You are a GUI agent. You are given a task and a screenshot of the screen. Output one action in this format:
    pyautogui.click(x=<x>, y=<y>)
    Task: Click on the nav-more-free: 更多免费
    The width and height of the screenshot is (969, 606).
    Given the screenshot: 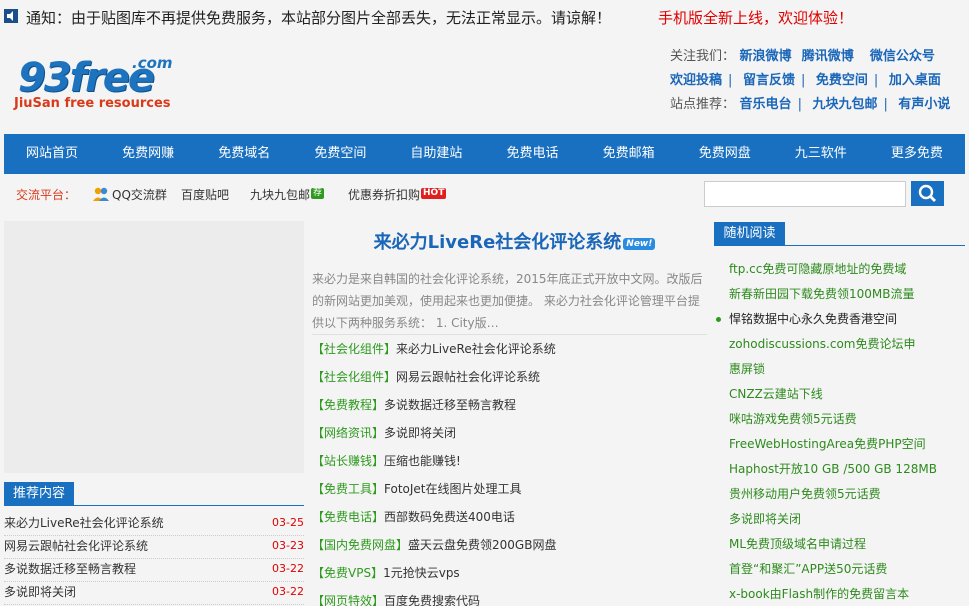 What is the action you would take?
    pyautogui.click(x=917, y=154)
    